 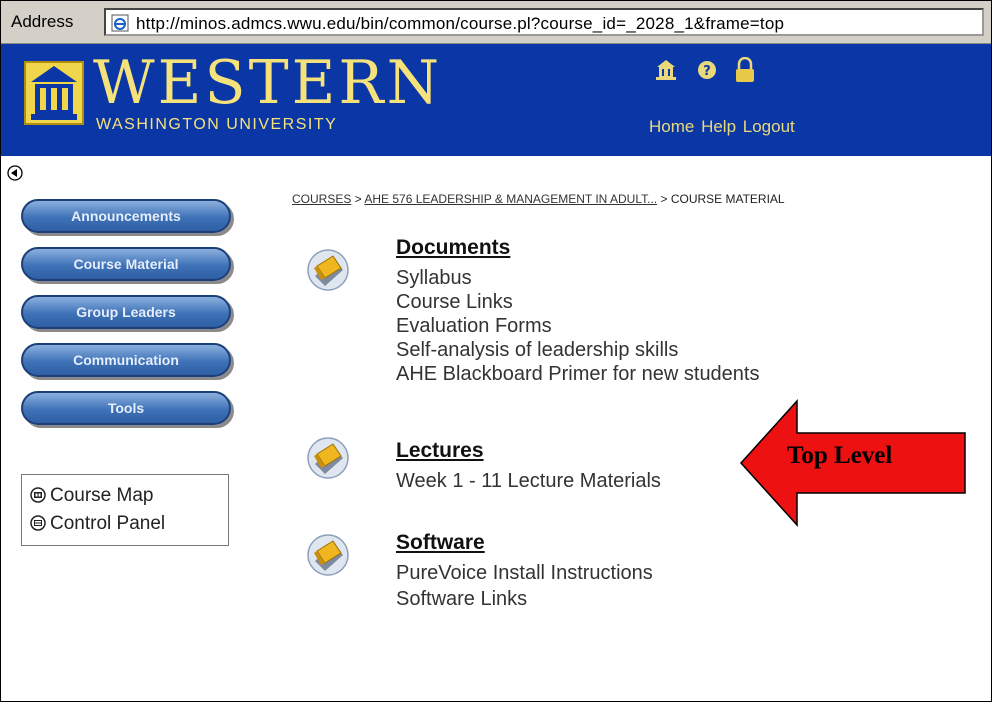 What do you see at coordinates (722, 127) in the screenshot?
I see `header-links: Home Help Logout` at bounding box center [722, 127].